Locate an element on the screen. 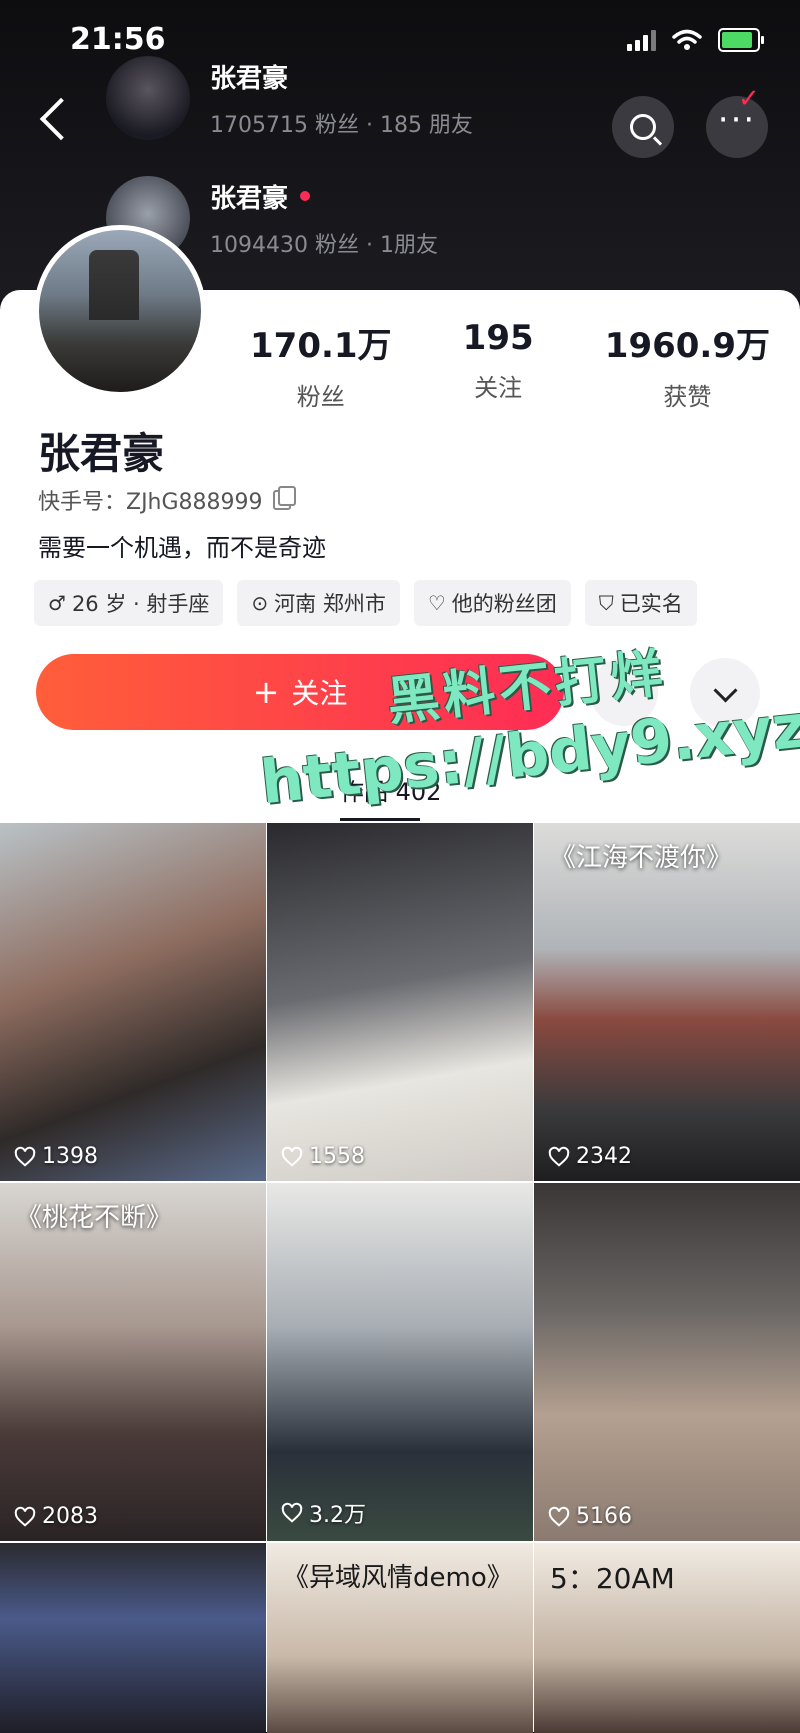 The height and width of the screenshot is (1733, 800). video-tile is located at coordinates (133, 1638).